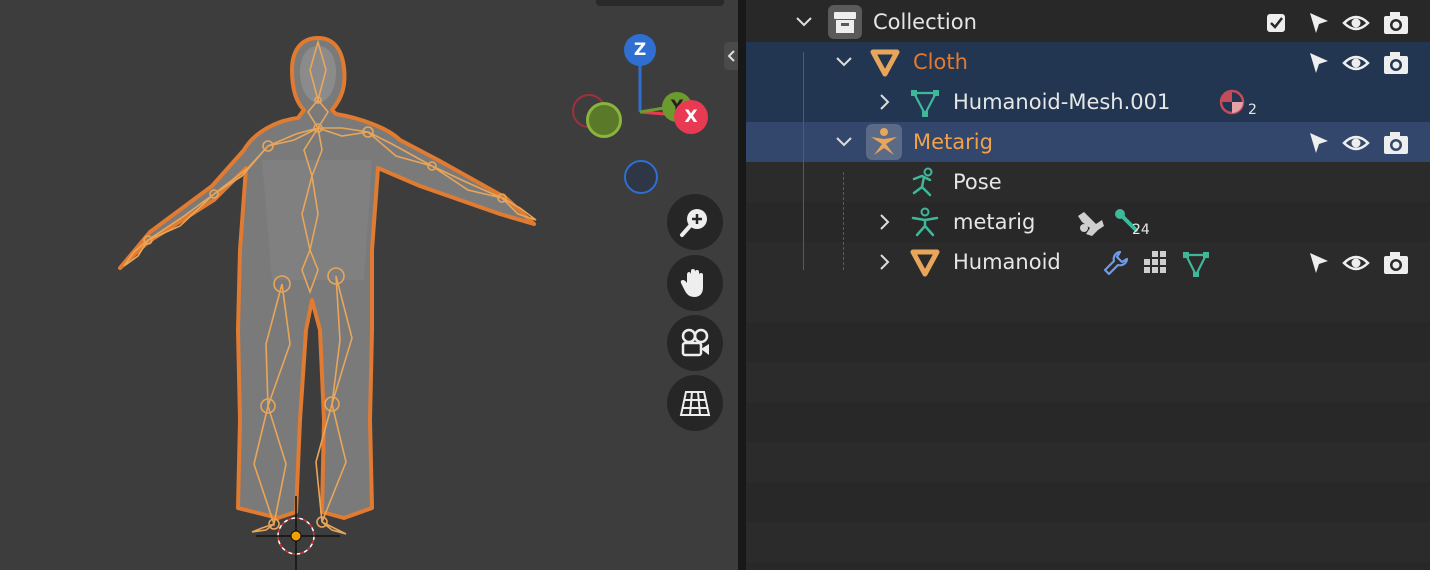  I want to click on bone-count: 24, so click(1141, 230).